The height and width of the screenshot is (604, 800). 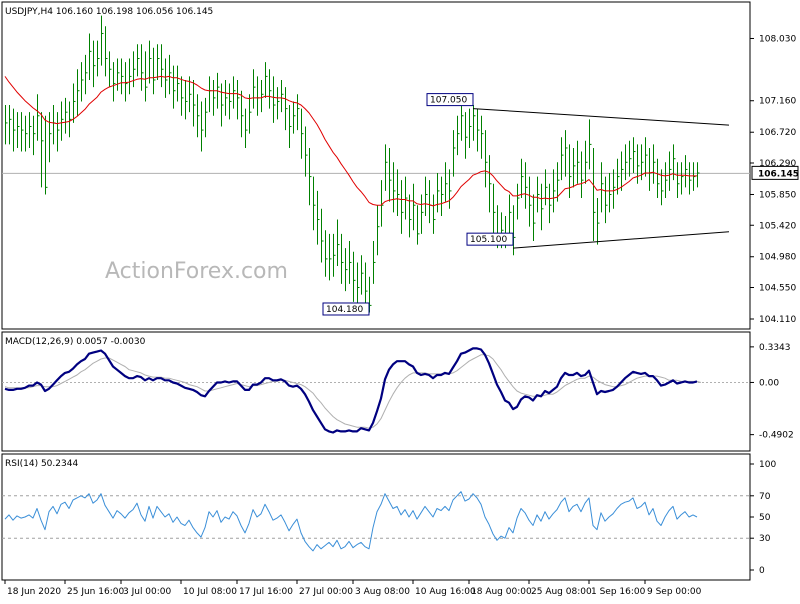 What do you see at coordinates (618, 592) in the screenshot?
I see `x-tick-label: 1 Sep 16:00` at bounding box center [618, 592].